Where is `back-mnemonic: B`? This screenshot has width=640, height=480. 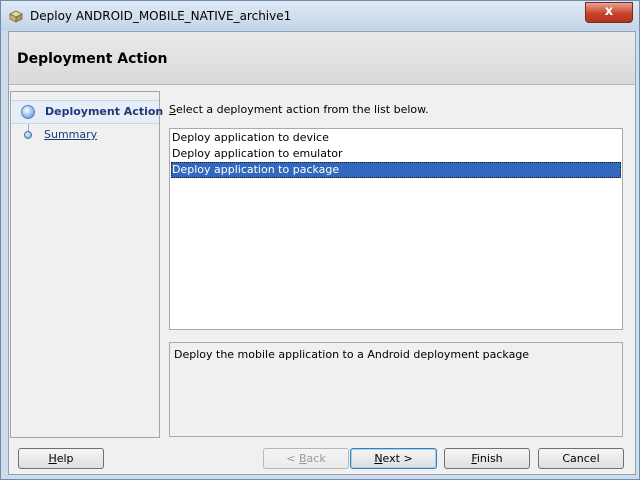 back-mnemonic: B is located at coordinates (303, 458).